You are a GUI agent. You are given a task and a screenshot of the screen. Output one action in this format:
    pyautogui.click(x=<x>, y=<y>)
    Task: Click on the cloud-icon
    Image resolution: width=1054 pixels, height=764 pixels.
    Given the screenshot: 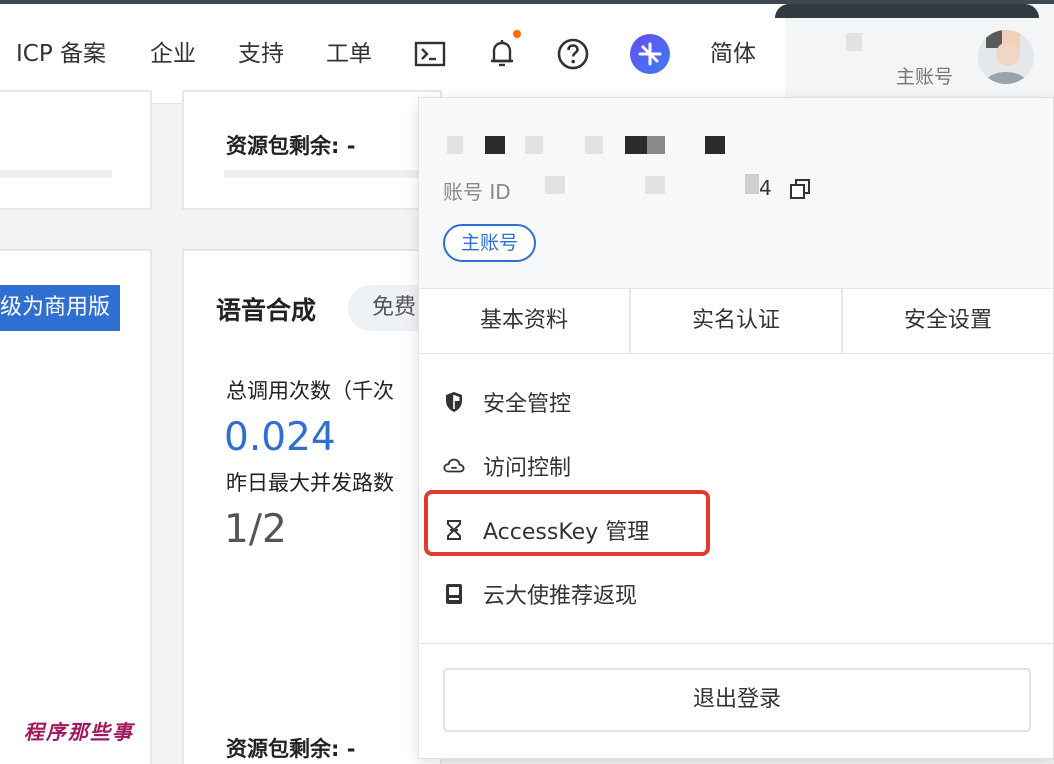 What is the action you would take?
    pyautogui.click(x=454, y=466)
    